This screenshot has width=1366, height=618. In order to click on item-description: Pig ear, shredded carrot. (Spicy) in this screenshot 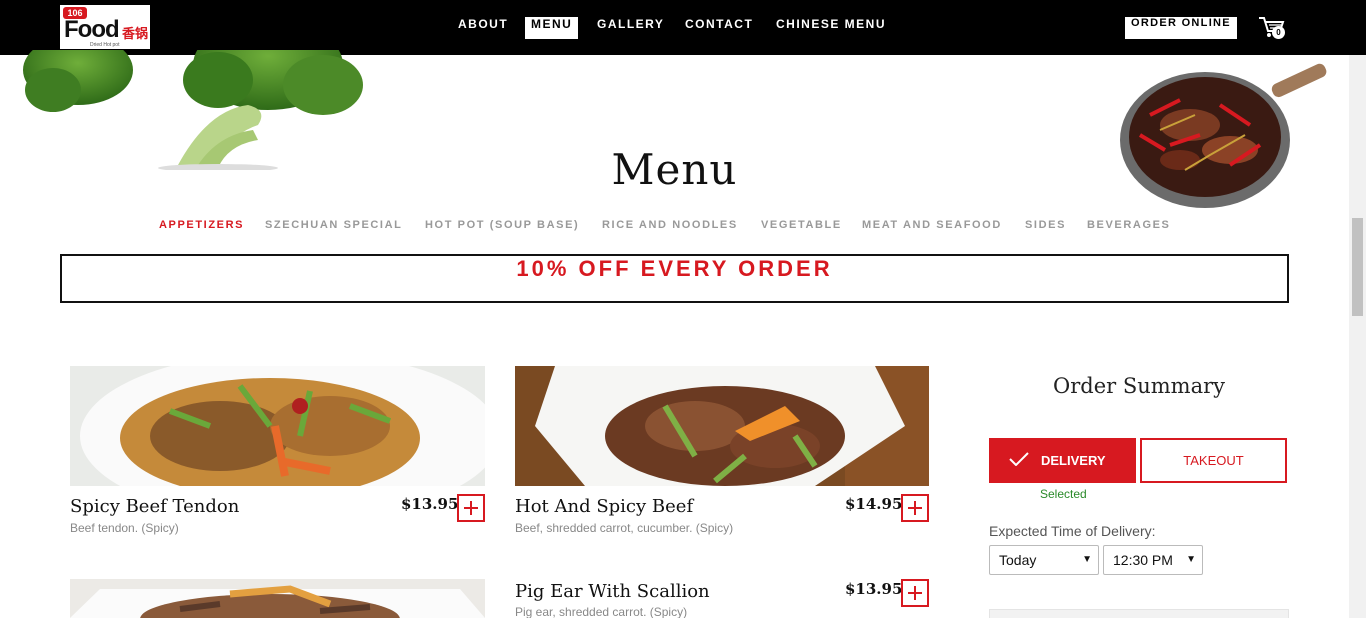, I will do `click(601, 611)`.